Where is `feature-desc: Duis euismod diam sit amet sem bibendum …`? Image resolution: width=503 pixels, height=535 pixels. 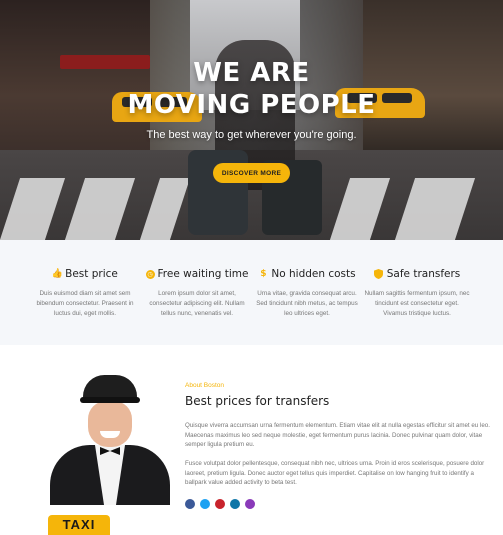 feature-desc: Duis euismod diam sit amet sem bibendum … is located at coordinates (85, 303).